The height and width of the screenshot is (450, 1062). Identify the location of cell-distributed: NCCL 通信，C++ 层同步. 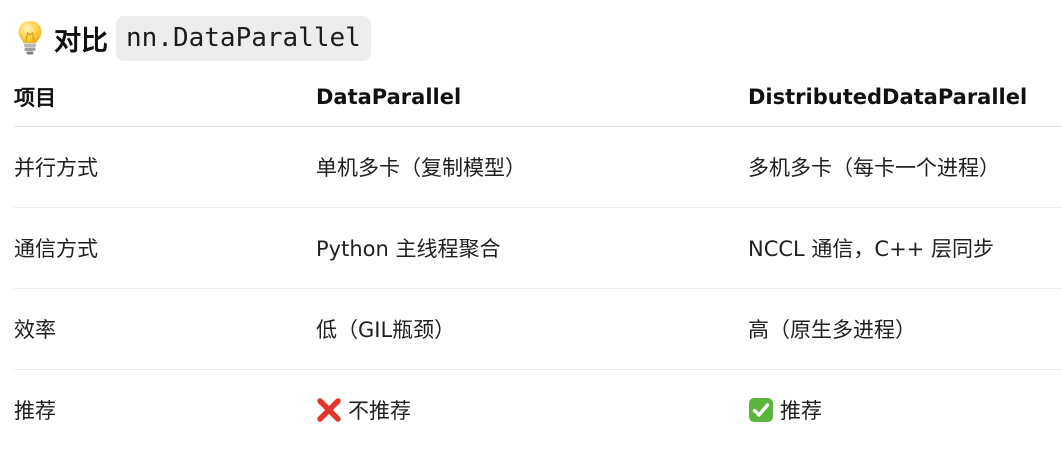
(905, 248).